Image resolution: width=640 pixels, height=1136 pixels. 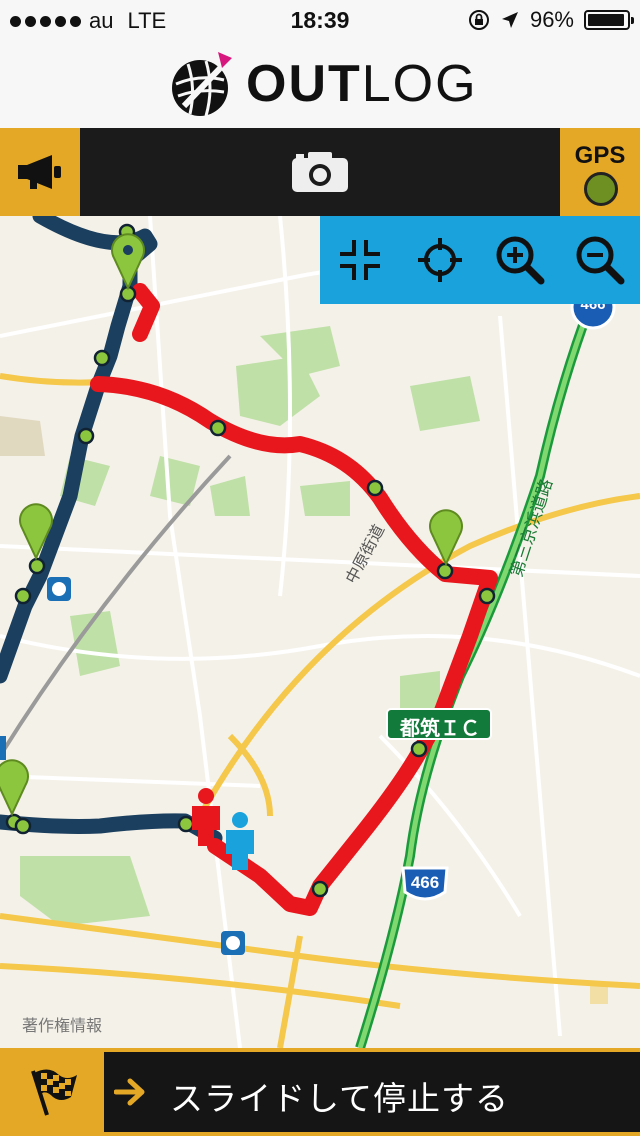 What do you see at coordinates (440, 729) in the screenshot?
I see `ic-sign-label: 都筑ＩＣ` at bounding box center [440, 729].